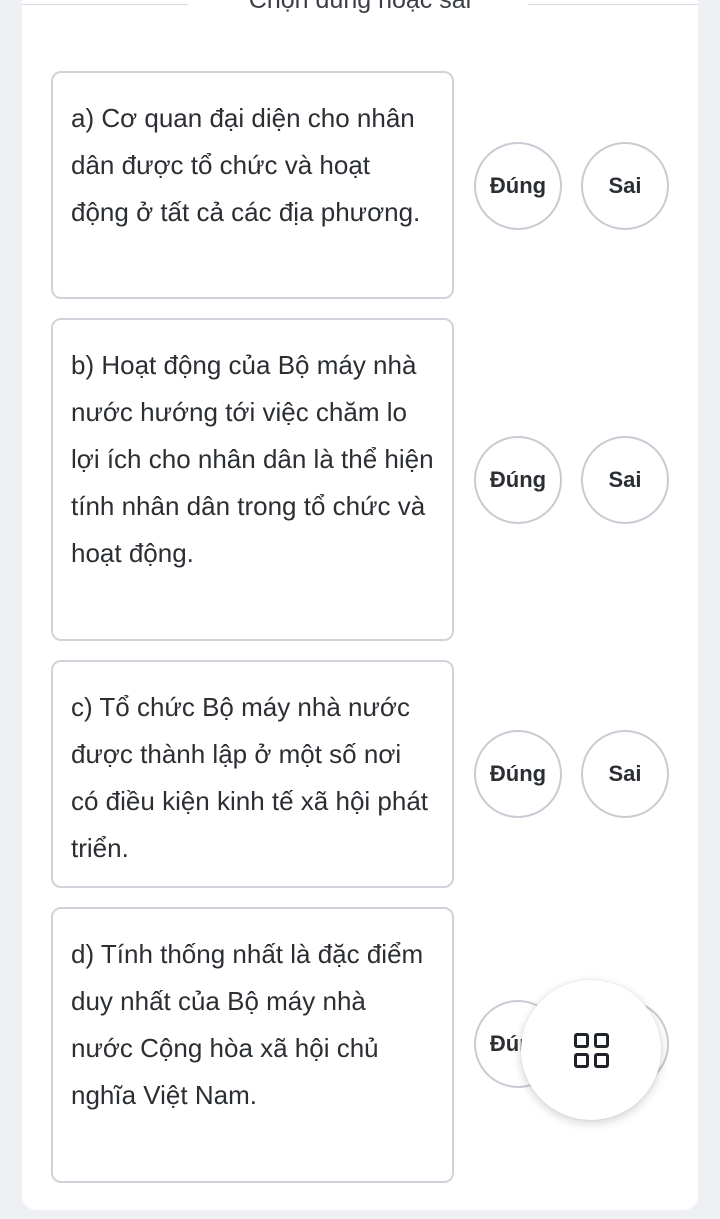 The image size is (720, 1219). Describe the element at coordinates (613, 4) in the screenshot. I see `header-divider-right` at that location.